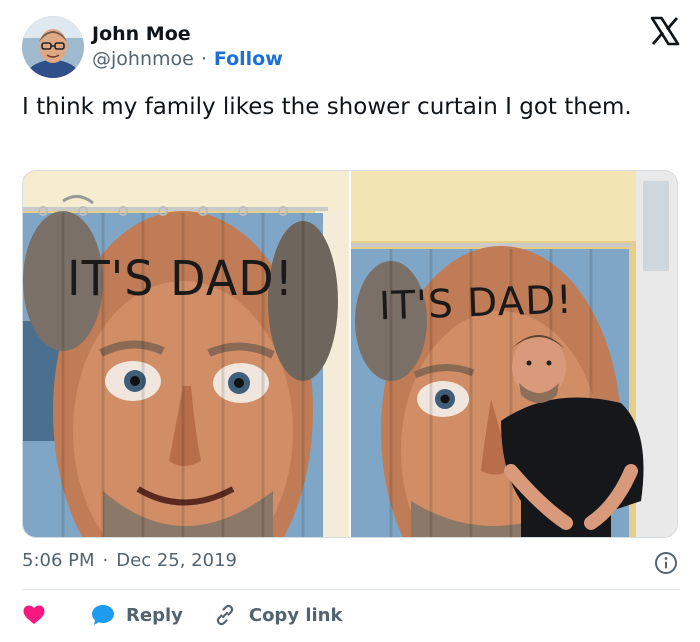  I want to click on right-photo-caption: IT'S DAD!, so click(476, 303).